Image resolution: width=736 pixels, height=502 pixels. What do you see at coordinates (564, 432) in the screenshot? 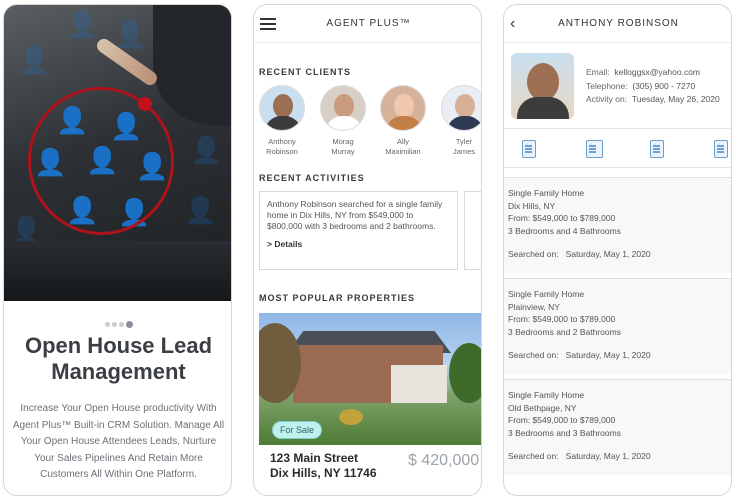
I see `search-rooms: 3 Bedrooms and 3 Bathrooms` at bounding box center [564, 432].